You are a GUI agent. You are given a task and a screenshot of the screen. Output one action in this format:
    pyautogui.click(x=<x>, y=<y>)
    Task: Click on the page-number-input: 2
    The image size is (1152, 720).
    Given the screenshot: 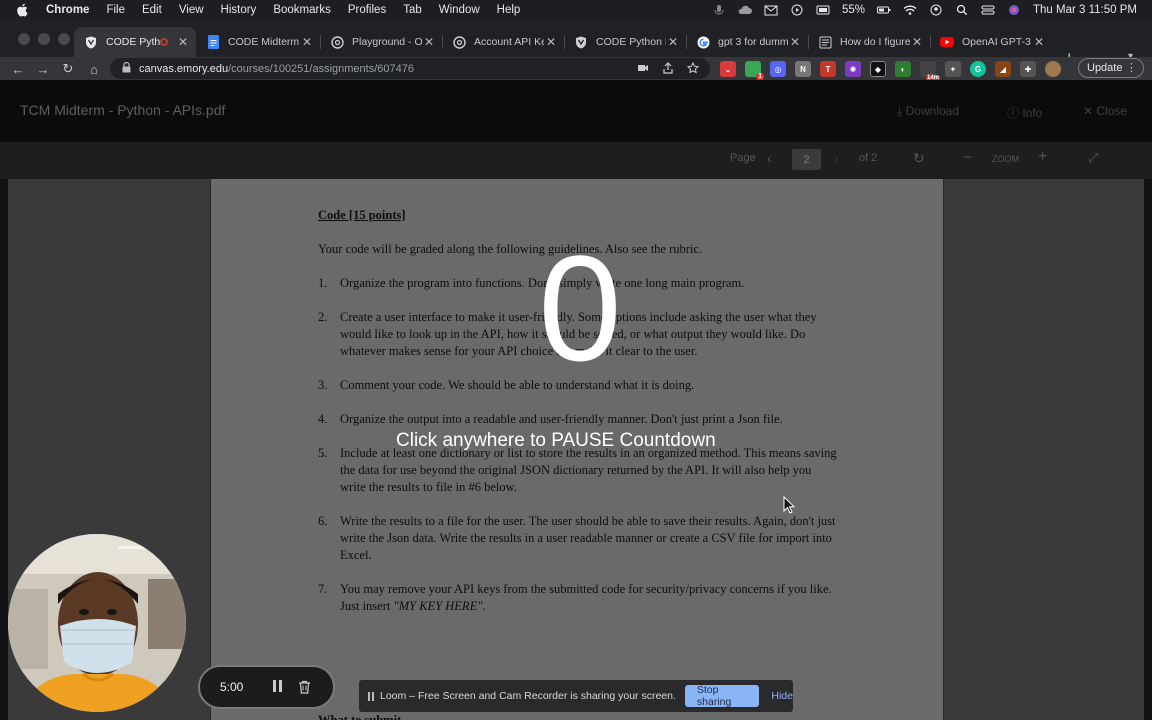 What is the action you would take?
    pyautogui.click(x=806, y=159)
    